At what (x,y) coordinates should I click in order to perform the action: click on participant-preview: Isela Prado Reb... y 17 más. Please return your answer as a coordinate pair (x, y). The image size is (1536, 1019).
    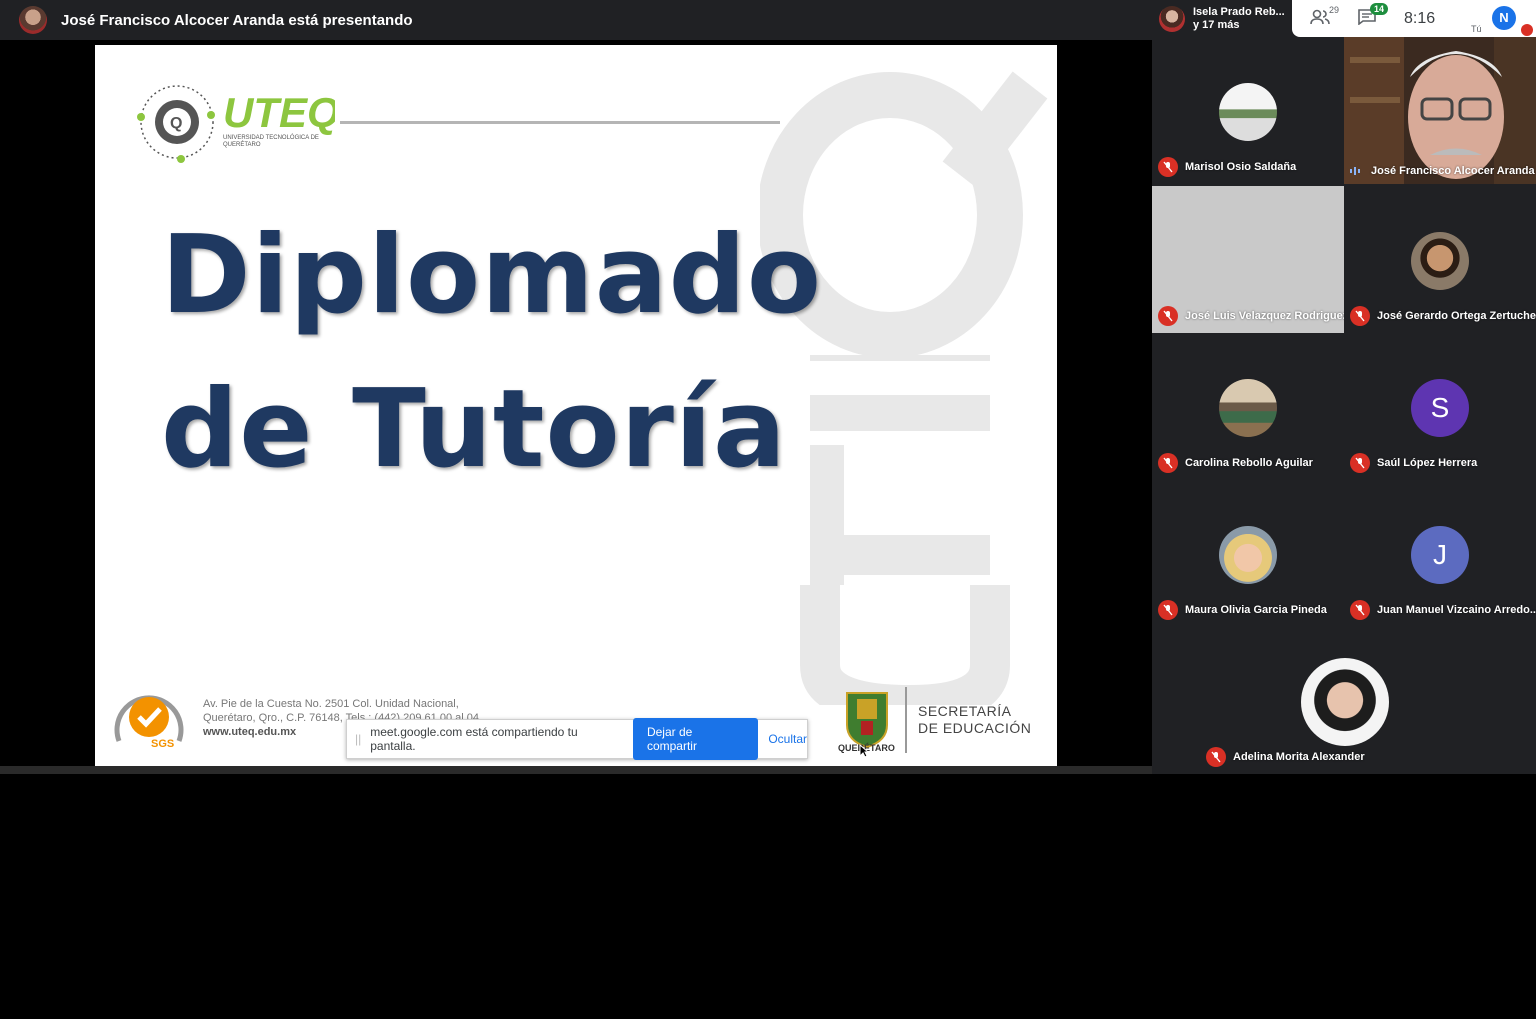
    Looking at the image, I should click on (1222, 18).